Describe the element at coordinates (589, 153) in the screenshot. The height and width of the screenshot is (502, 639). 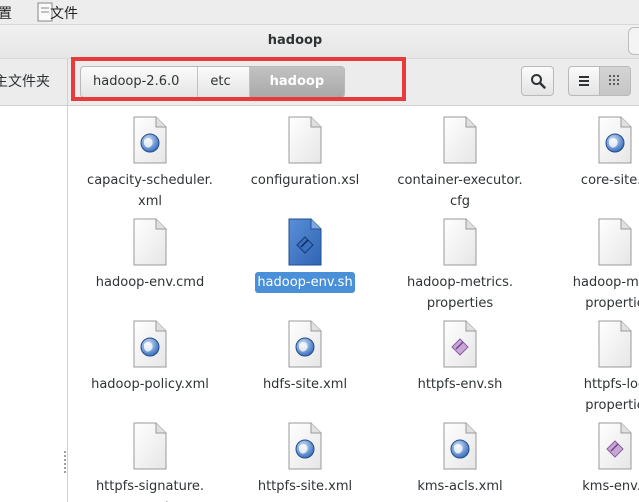
I see `file-item: core-site.x` at that location.